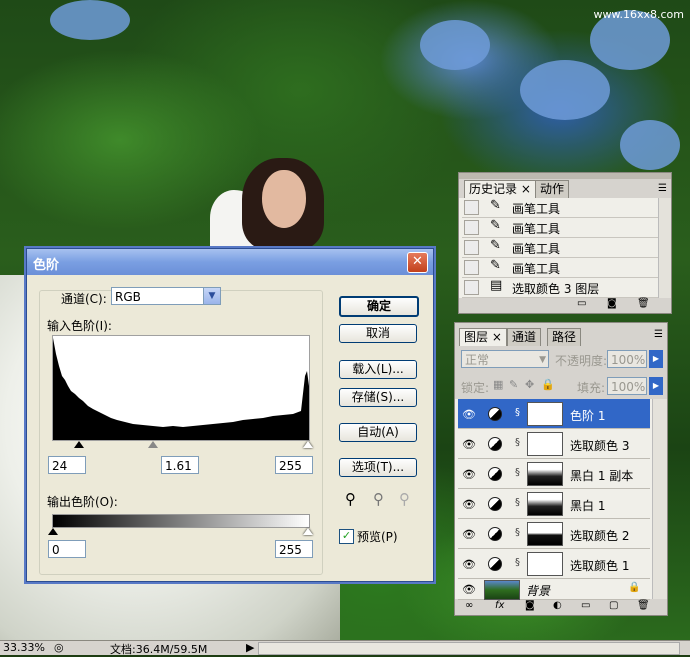 The width and height of the screenshot is (690, 657). I want to click on lock-pixels-icon: ✎, so click(513, 384).